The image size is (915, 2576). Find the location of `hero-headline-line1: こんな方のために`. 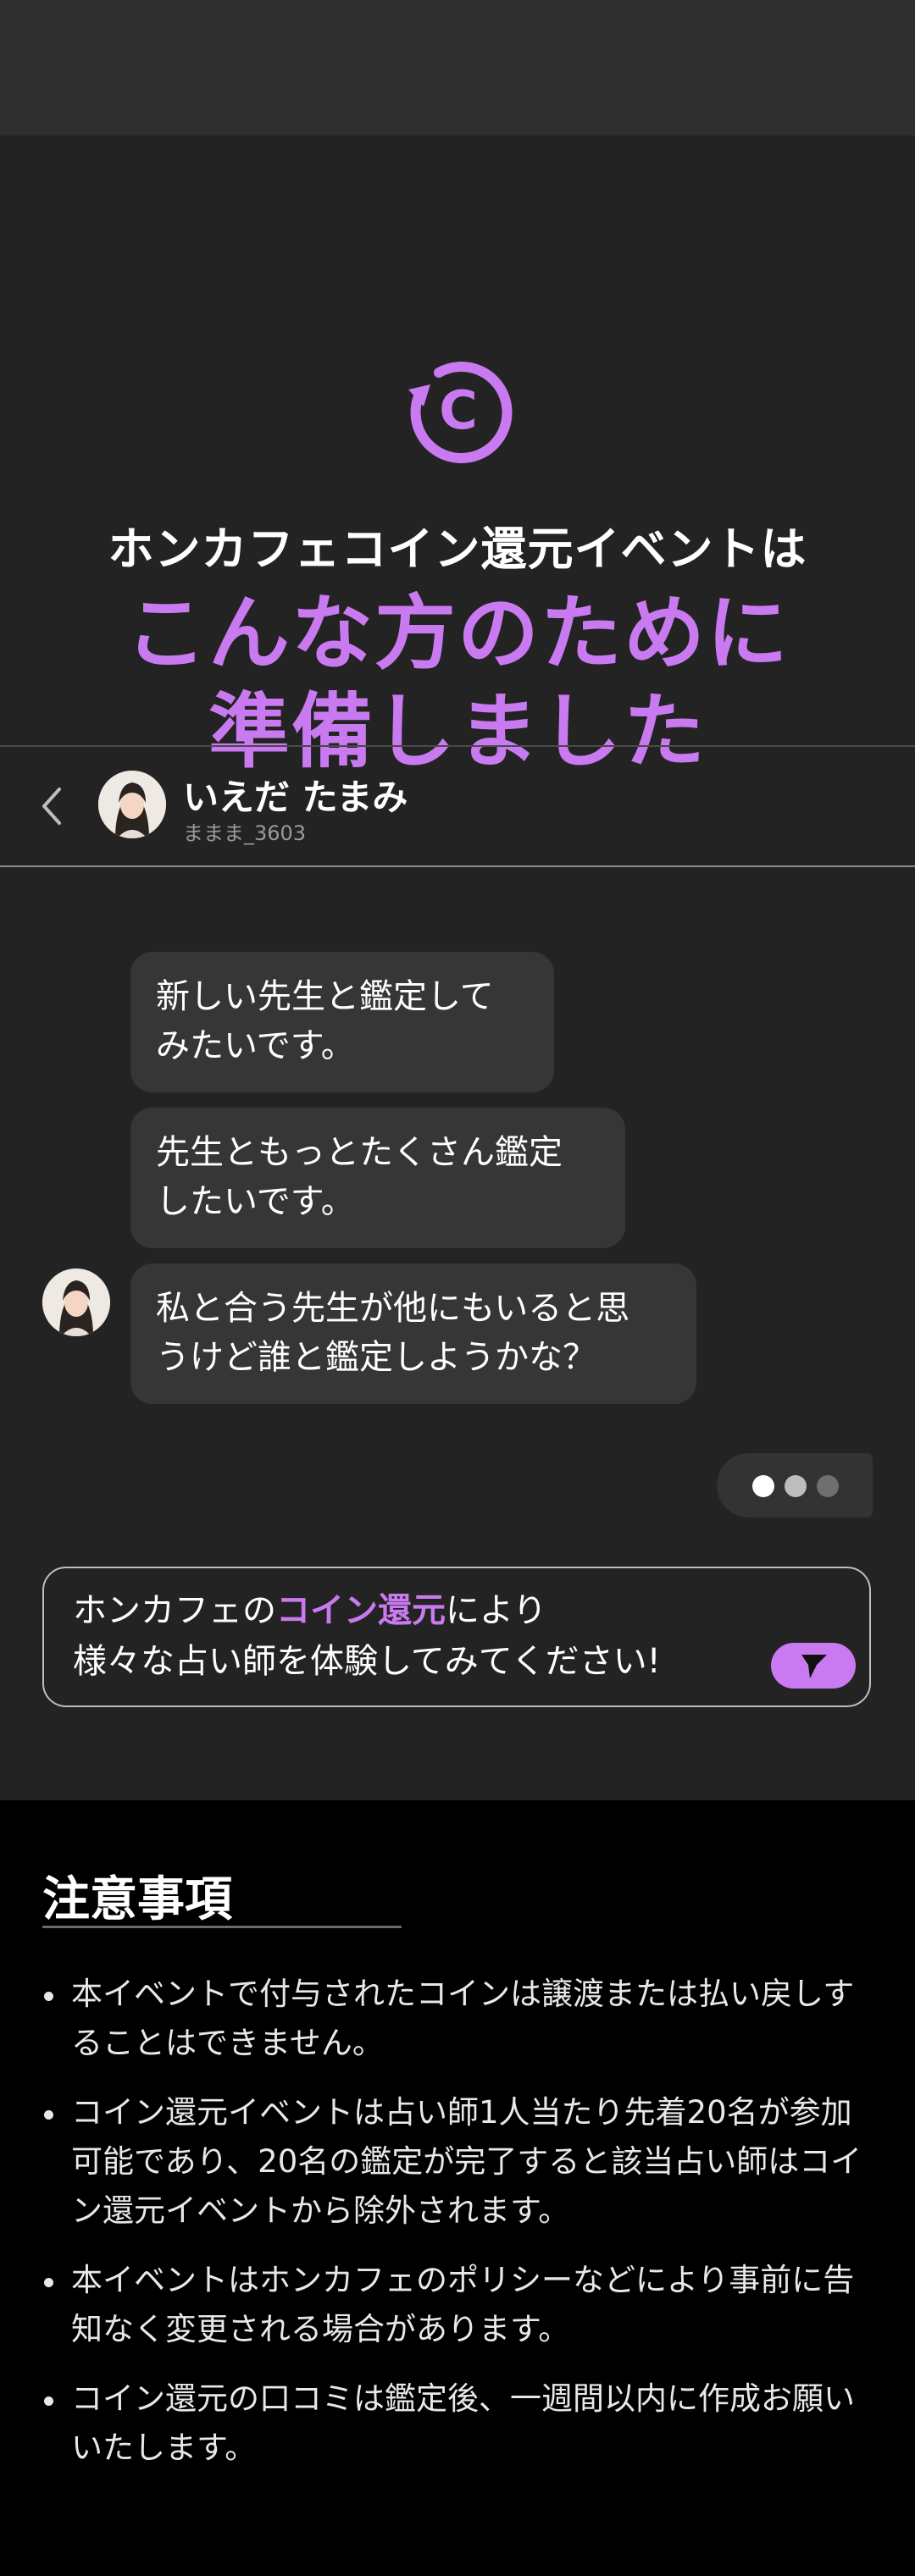

hero-headline-line1: こんな方のために is located at coordinates (457, 633).